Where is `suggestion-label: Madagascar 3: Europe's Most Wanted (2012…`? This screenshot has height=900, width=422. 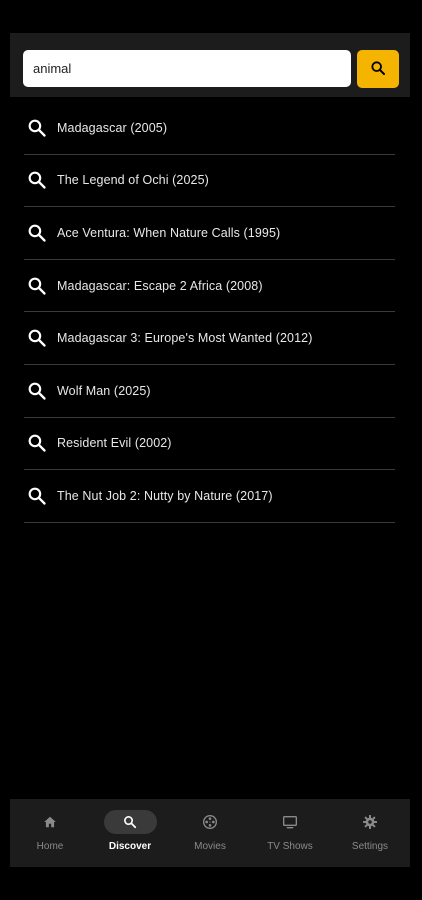 suggestion-label: Madagascar 3: Europe's Most Wanted (2012… is located at coordinates (185, 338).